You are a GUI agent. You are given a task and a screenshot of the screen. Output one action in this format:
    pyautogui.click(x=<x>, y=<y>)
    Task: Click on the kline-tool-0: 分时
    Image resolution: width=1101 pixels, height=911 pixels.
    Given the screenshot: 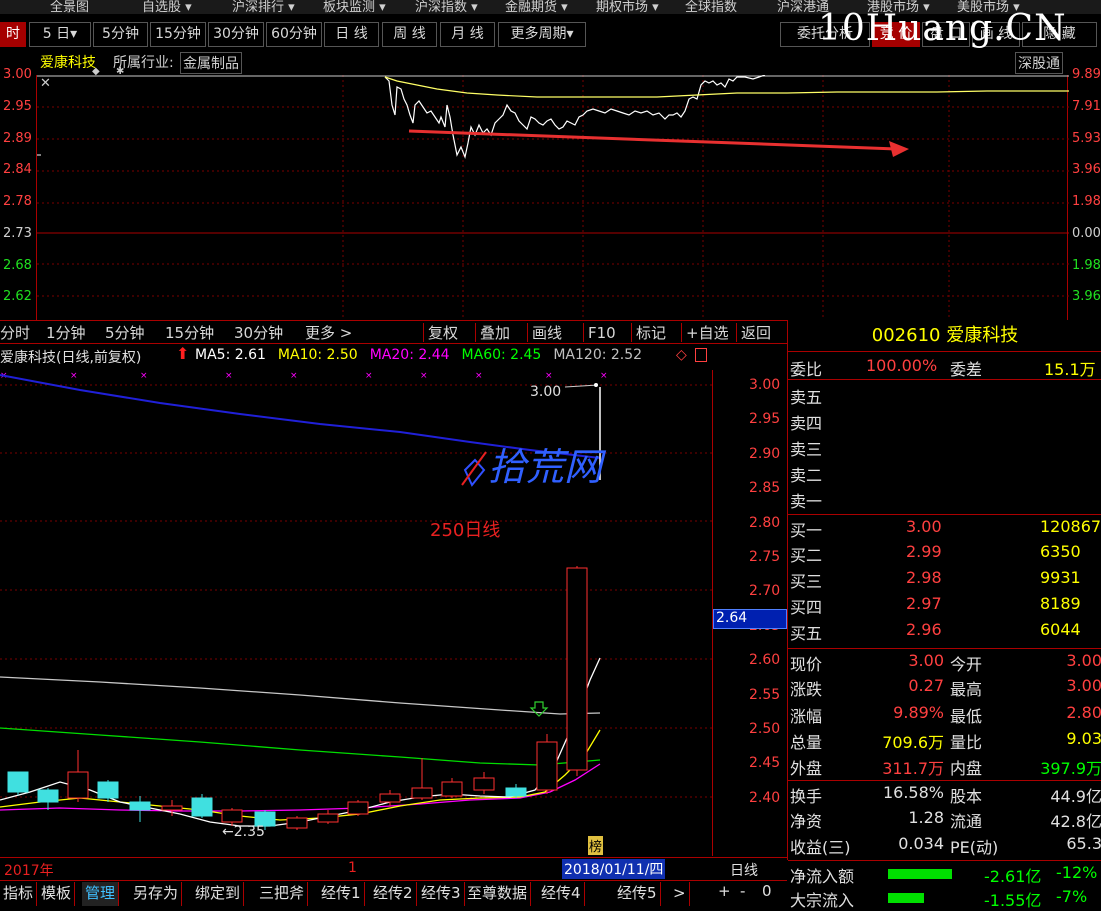 What is the action you would take?
    pyautogui.click(x=15, y=333)
    